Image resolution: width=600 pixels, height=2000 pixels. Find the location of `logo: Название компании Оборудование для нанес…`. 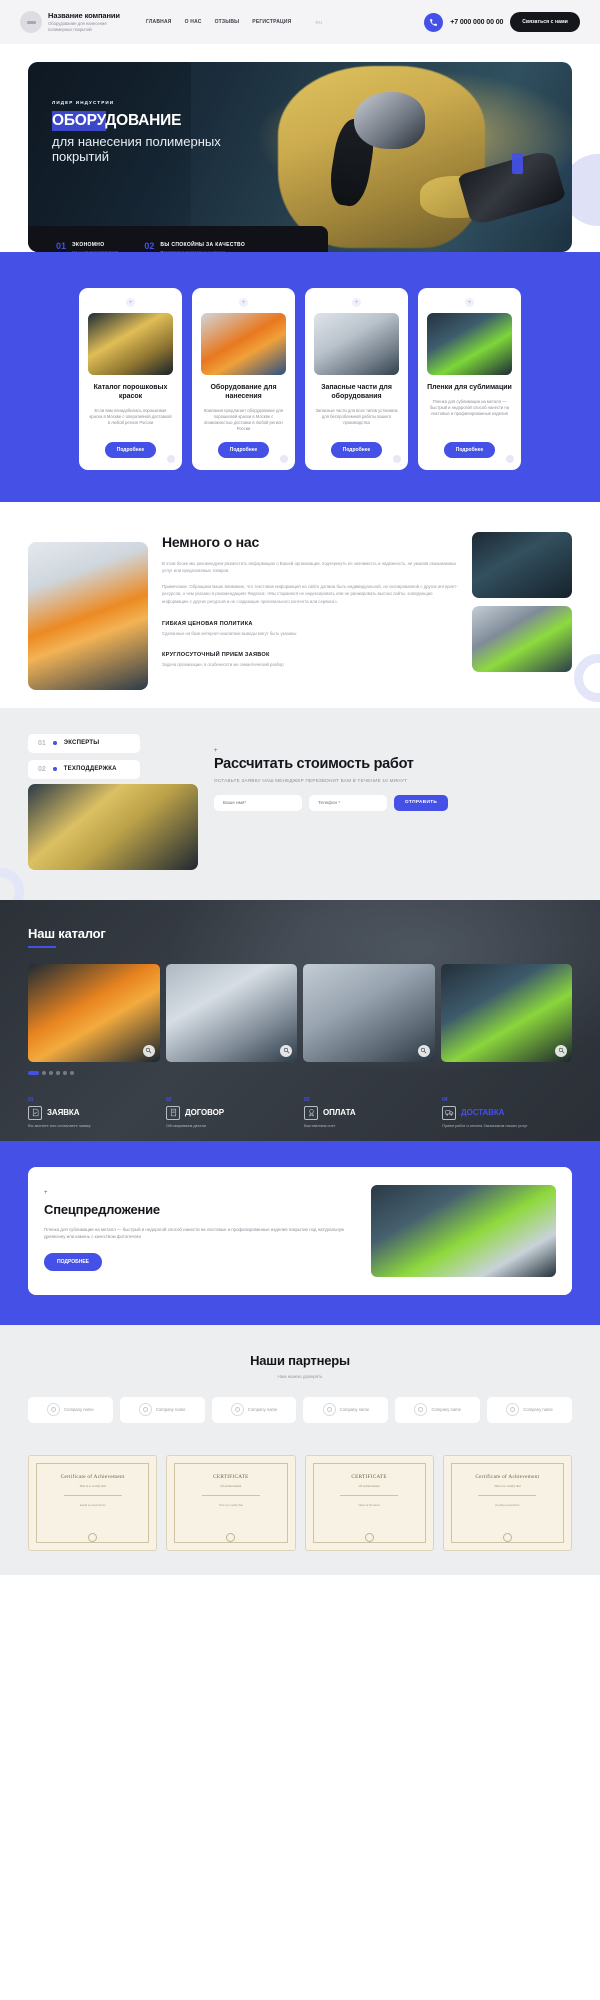

logo: Название компании Оборудование для нанес… is located at coordinates (70, 22).